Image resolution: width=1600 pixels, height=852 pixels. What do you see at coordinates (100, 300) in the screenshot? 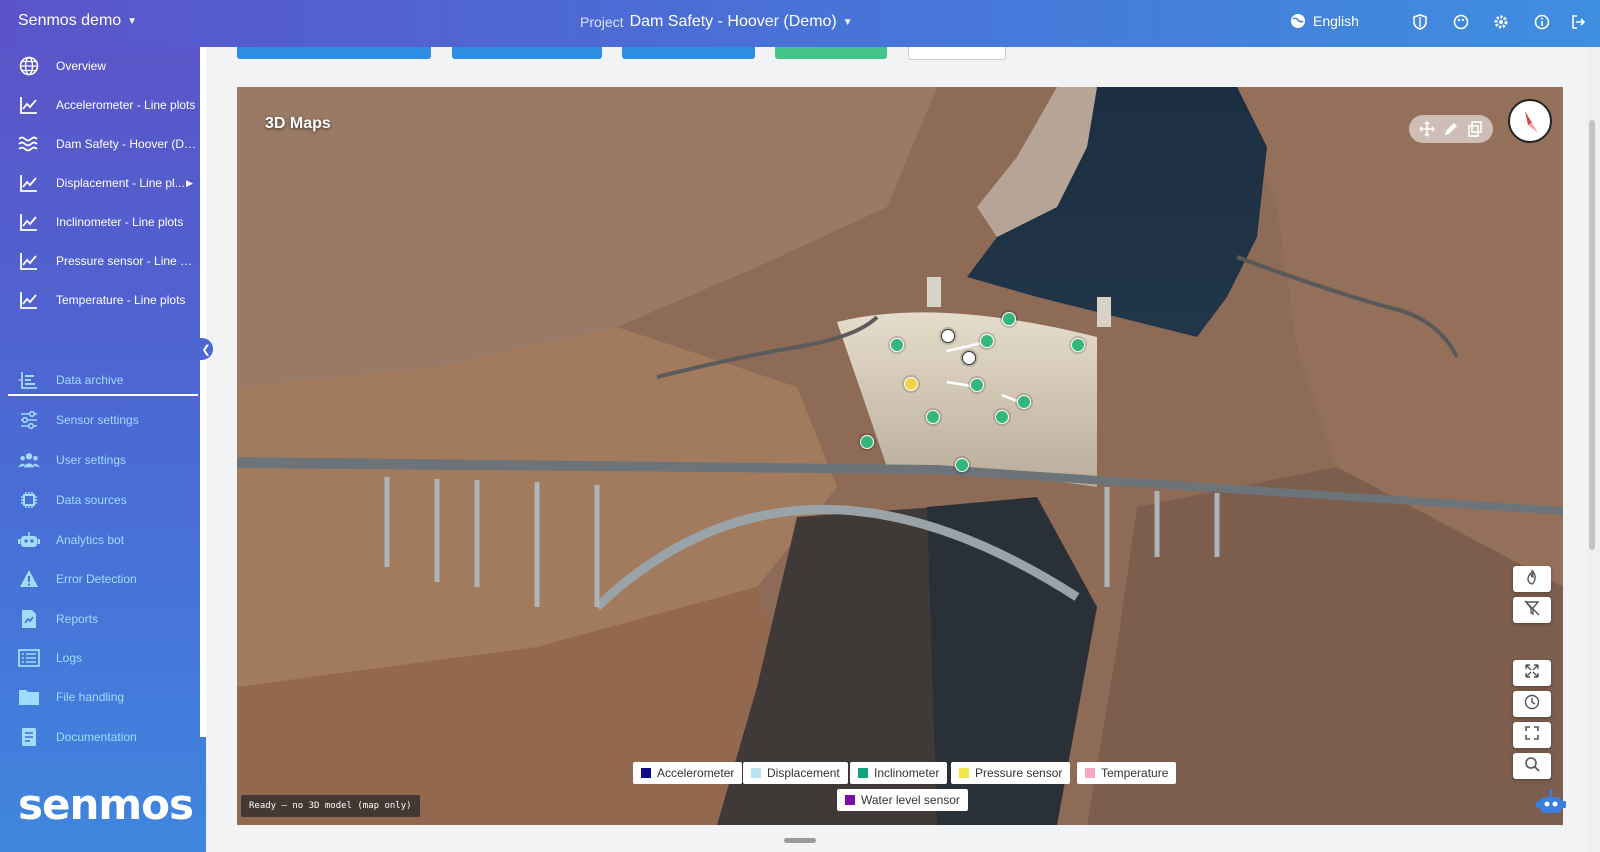
I see `sidebar-item-temperature: Temperature - Line plots` at bounding box center [100, 300].